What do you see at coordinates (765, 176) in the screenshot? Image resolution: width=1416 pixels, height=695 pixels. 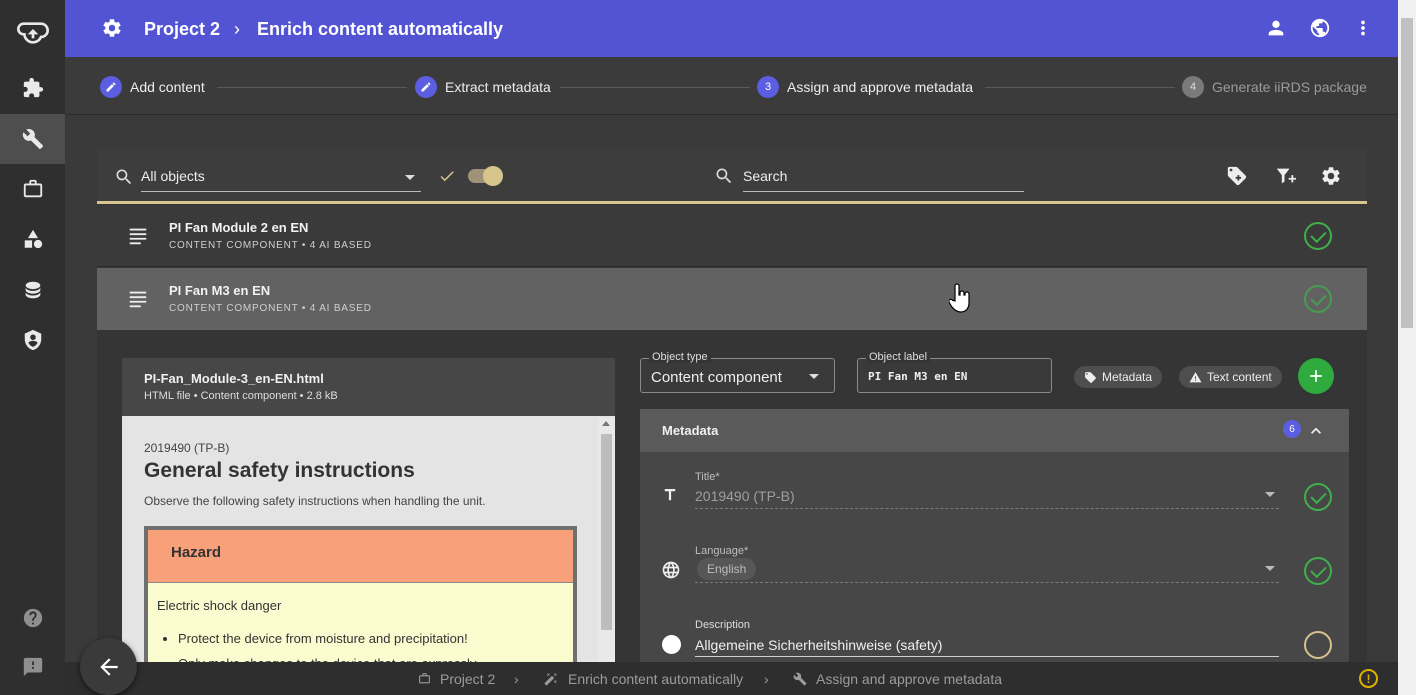 I see `search-placeholder: Search` at bounding box center [765, 176].